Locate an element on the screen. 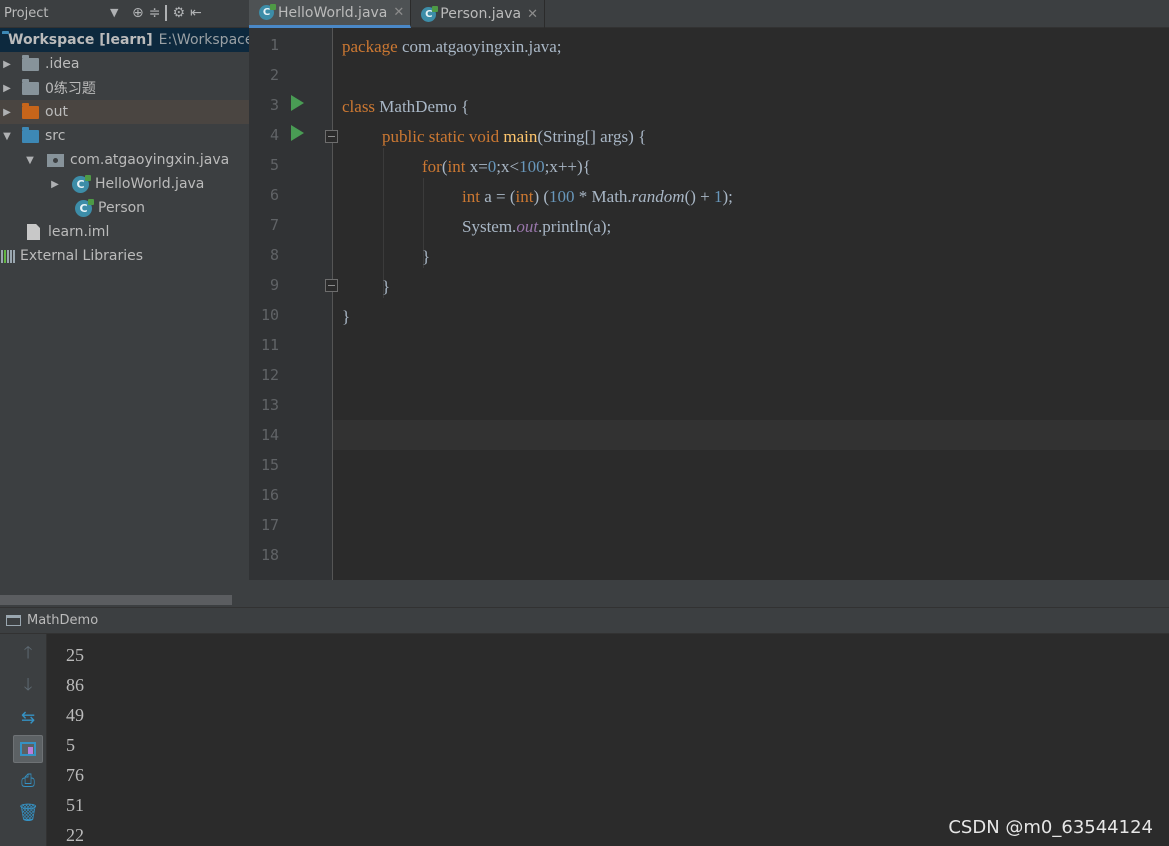  tab-helloworld: C HelloWorld.java ✕ is located at coordinates (330, 14).